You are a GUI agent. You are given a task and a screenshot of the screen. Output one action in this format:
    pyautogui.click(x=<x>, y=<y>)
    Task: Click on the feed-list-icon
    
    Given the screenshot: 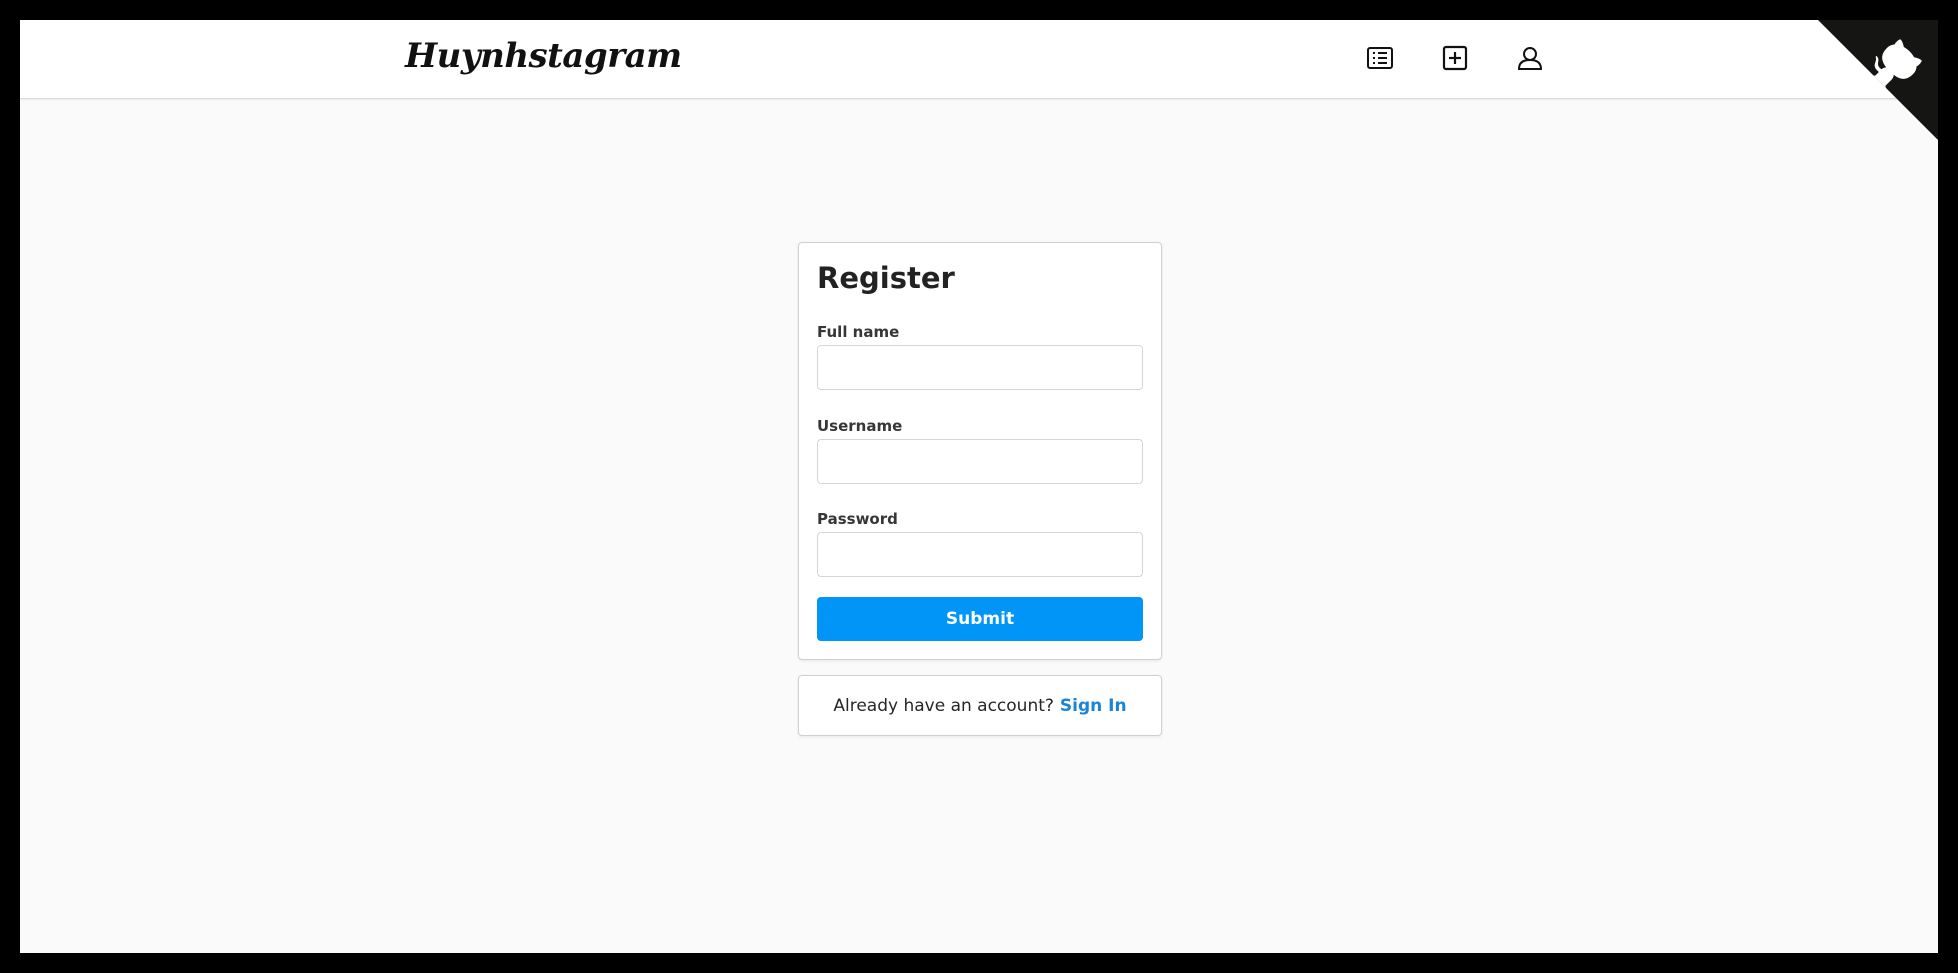 What is the action you would take?
    pyautogui.click(x=1380, y=58)
    